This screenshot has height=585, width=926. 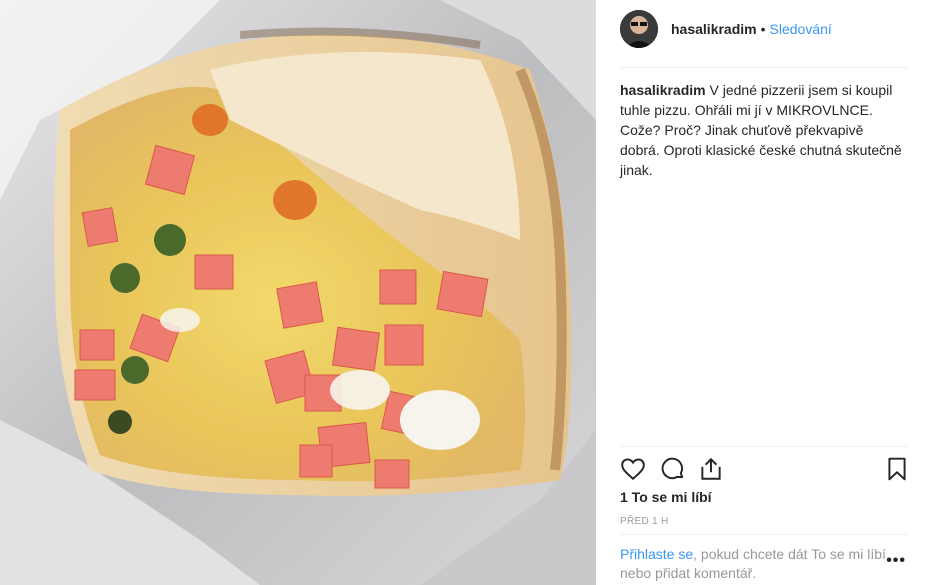 I want to click on username-link: hasalikradim, so click(x=714, y=29).